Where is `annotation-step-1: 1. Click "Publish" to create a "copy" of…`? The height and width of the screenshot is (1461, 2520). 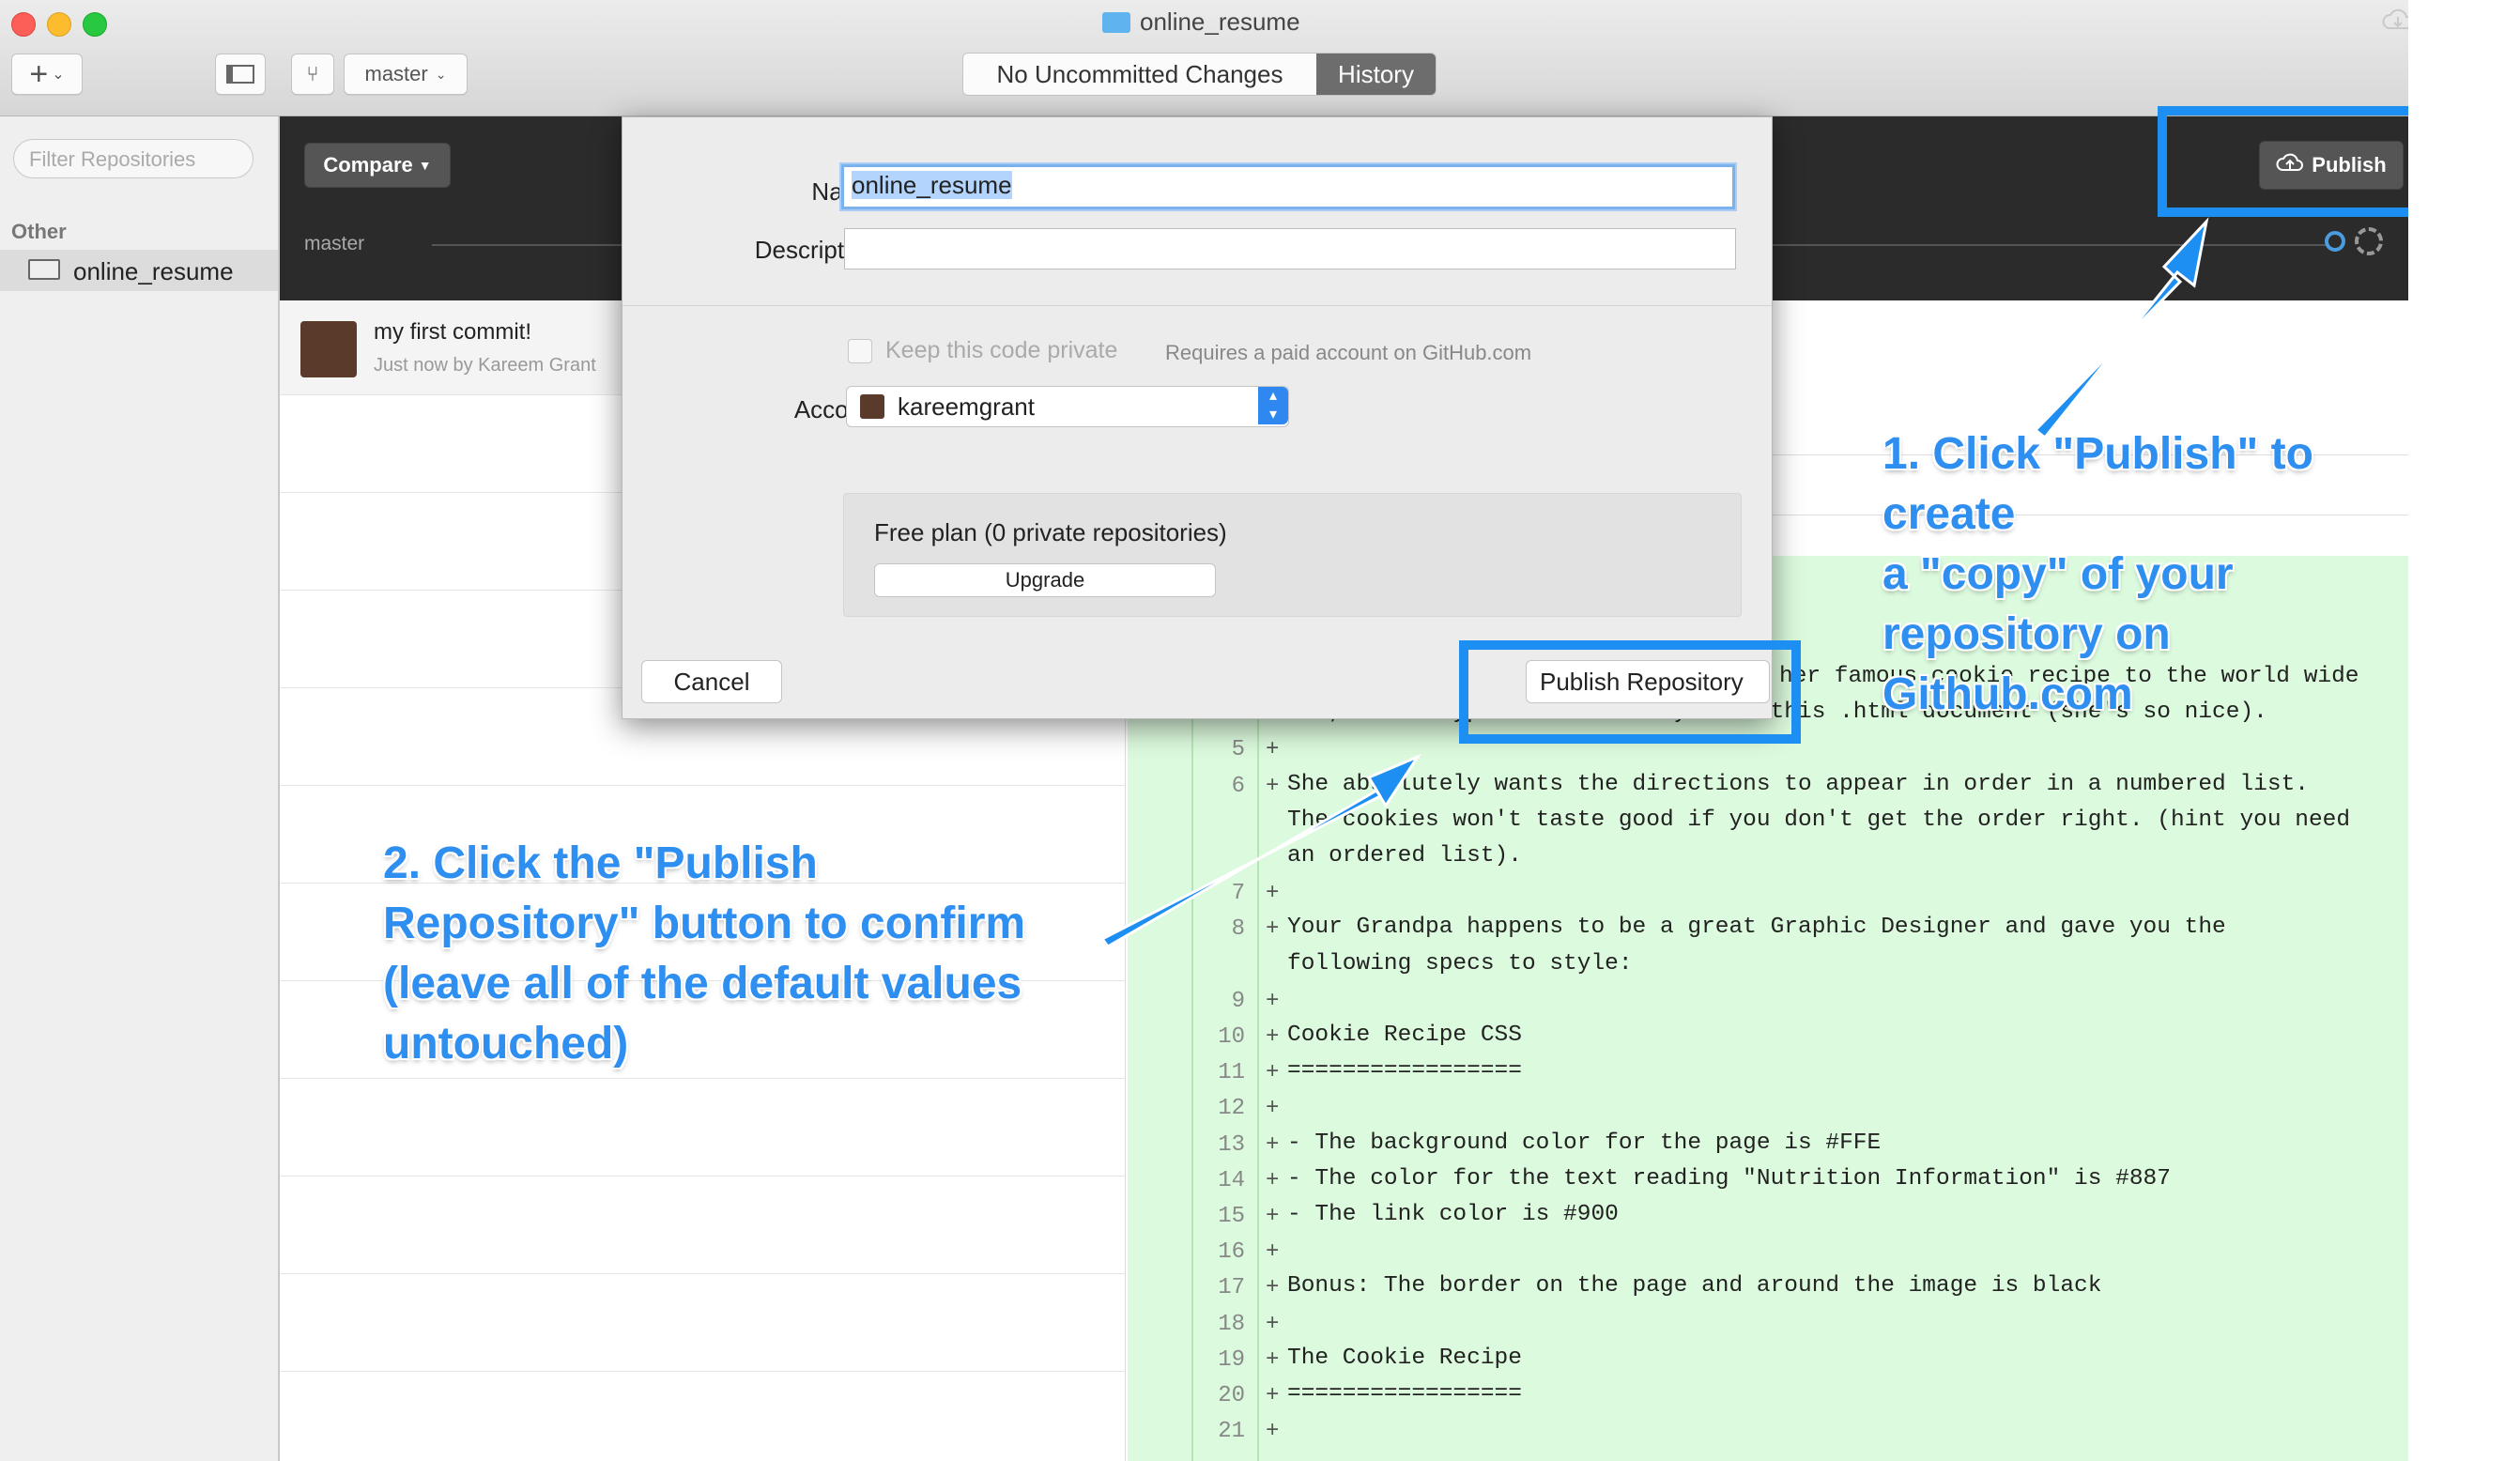
annotation-step-1: 1. Click "Publish" to create a "copy" of… is located at coordinates (2097, 574).